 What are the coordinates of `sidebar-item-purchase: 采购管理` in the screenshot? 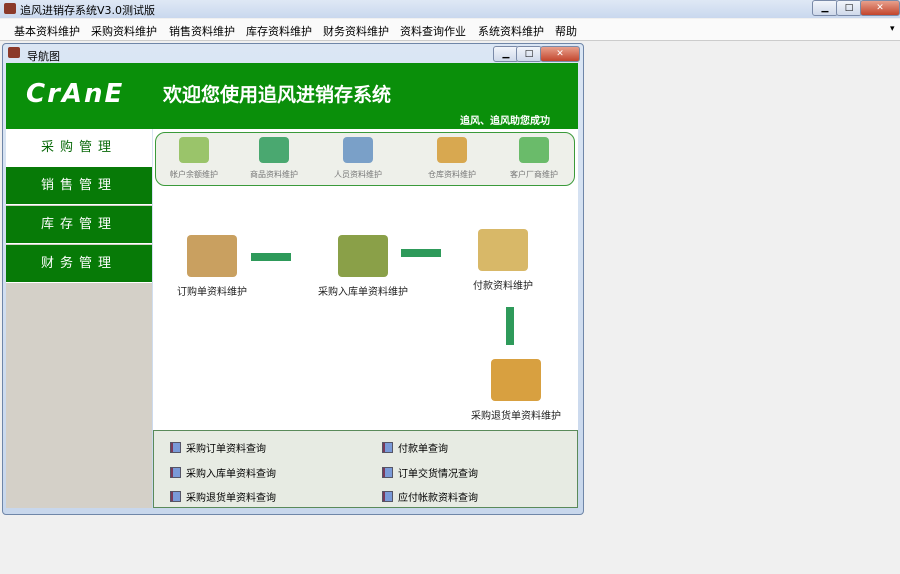 It's located at (79, 148).